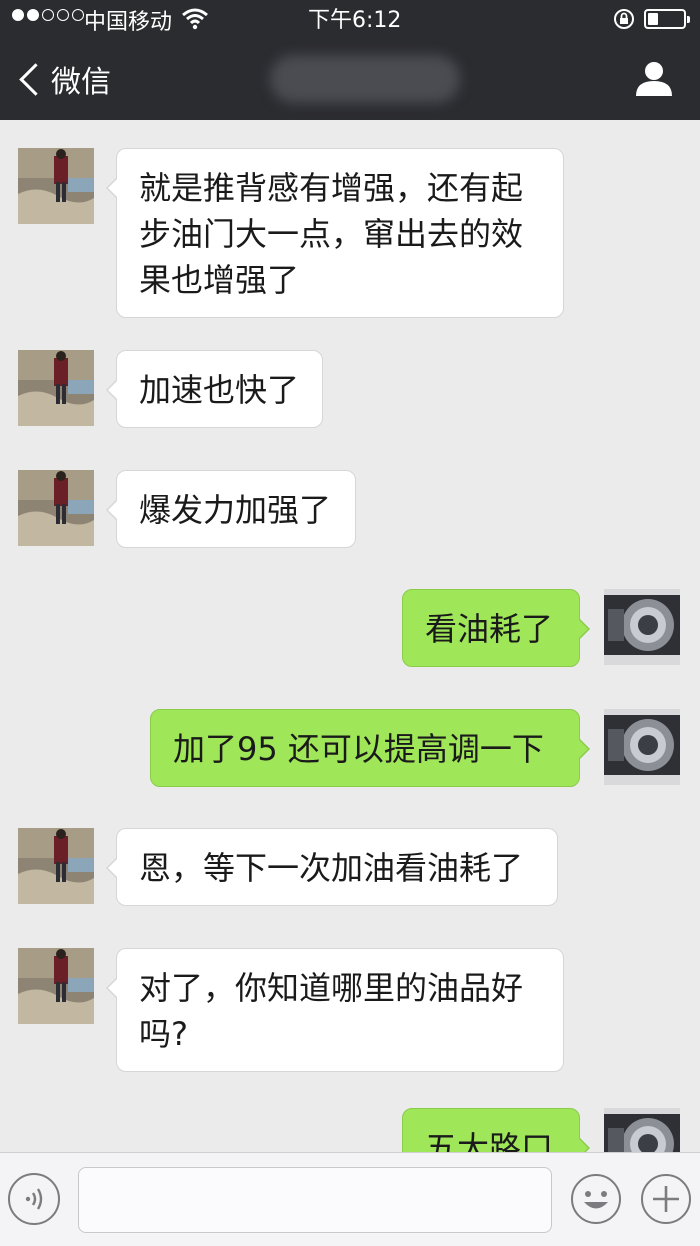  I want to click on message-bubble-outgoing: 加了95 还可以提高调一下, so click(370, 748).